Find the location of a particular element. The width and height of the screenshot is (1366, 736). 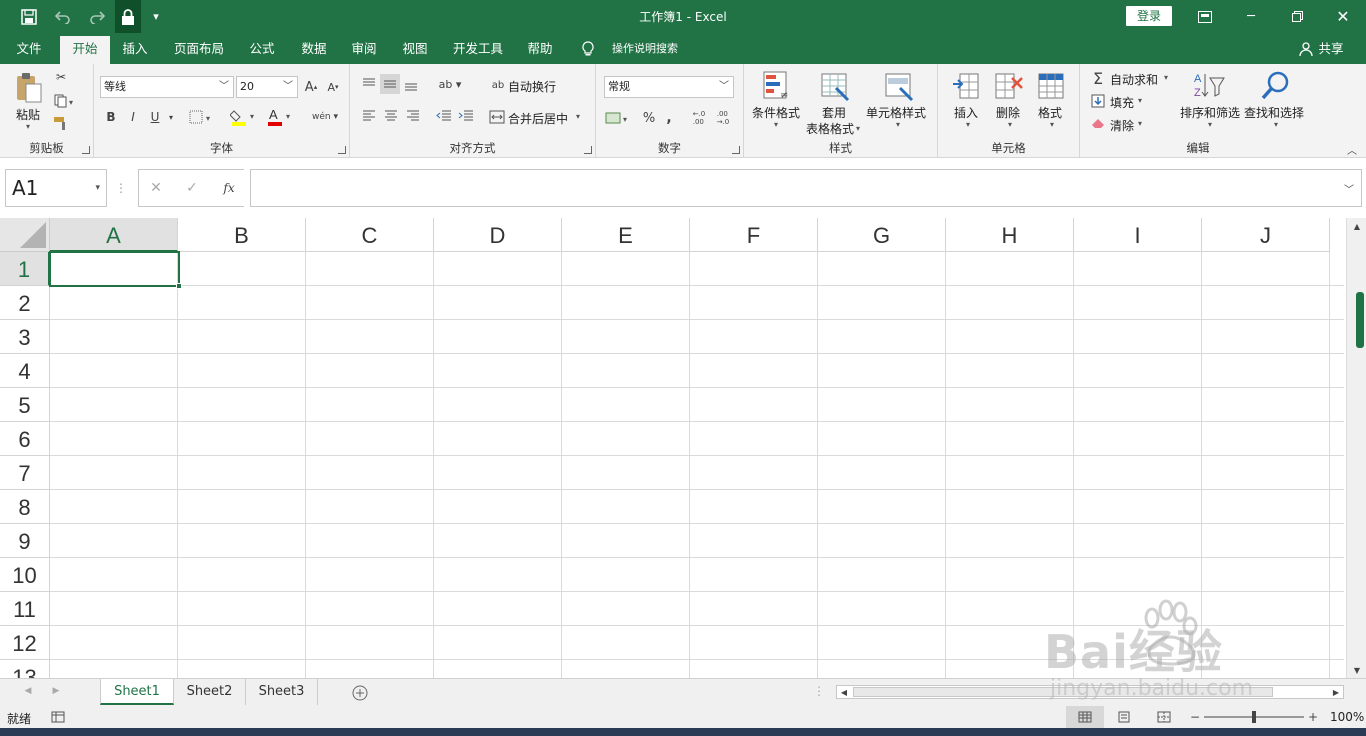

vertical-scrollbar: ▲ ▼ is located at coordinates (1356, 448).